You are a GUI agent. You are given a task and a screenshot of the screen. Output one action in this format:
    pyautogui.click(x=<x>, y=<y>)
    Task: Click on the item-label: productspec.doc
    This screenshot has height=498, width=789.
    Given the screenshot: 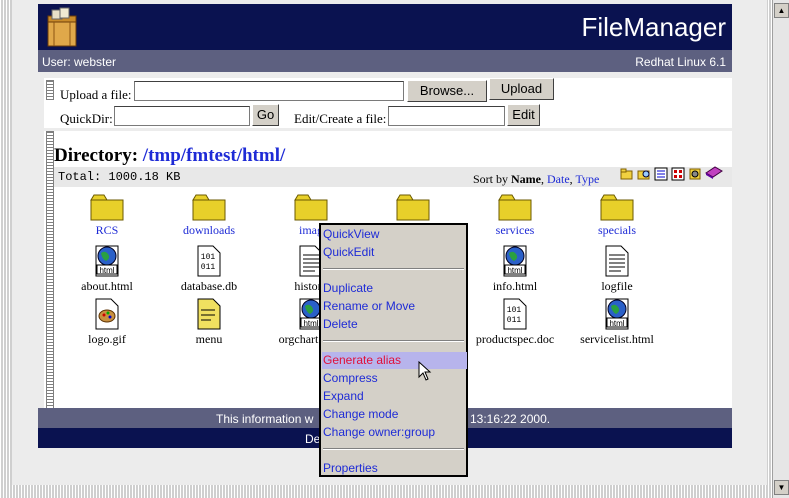 What is the action you would take?
    pyautogui.click(x=515, y=339)
    